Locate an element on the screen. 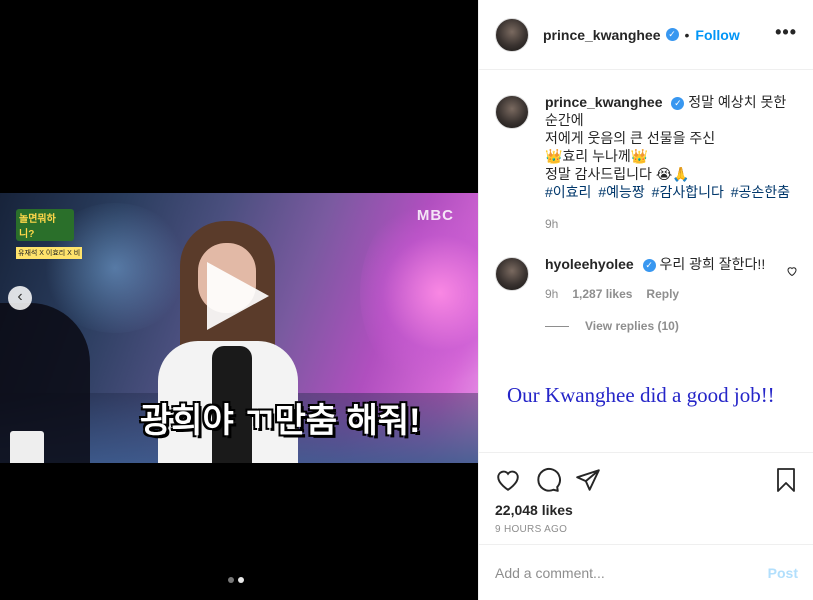 The width and height of the screenshot is (813, 600). view-replies-label: View replies (10) is located at coordinates (632, 326).